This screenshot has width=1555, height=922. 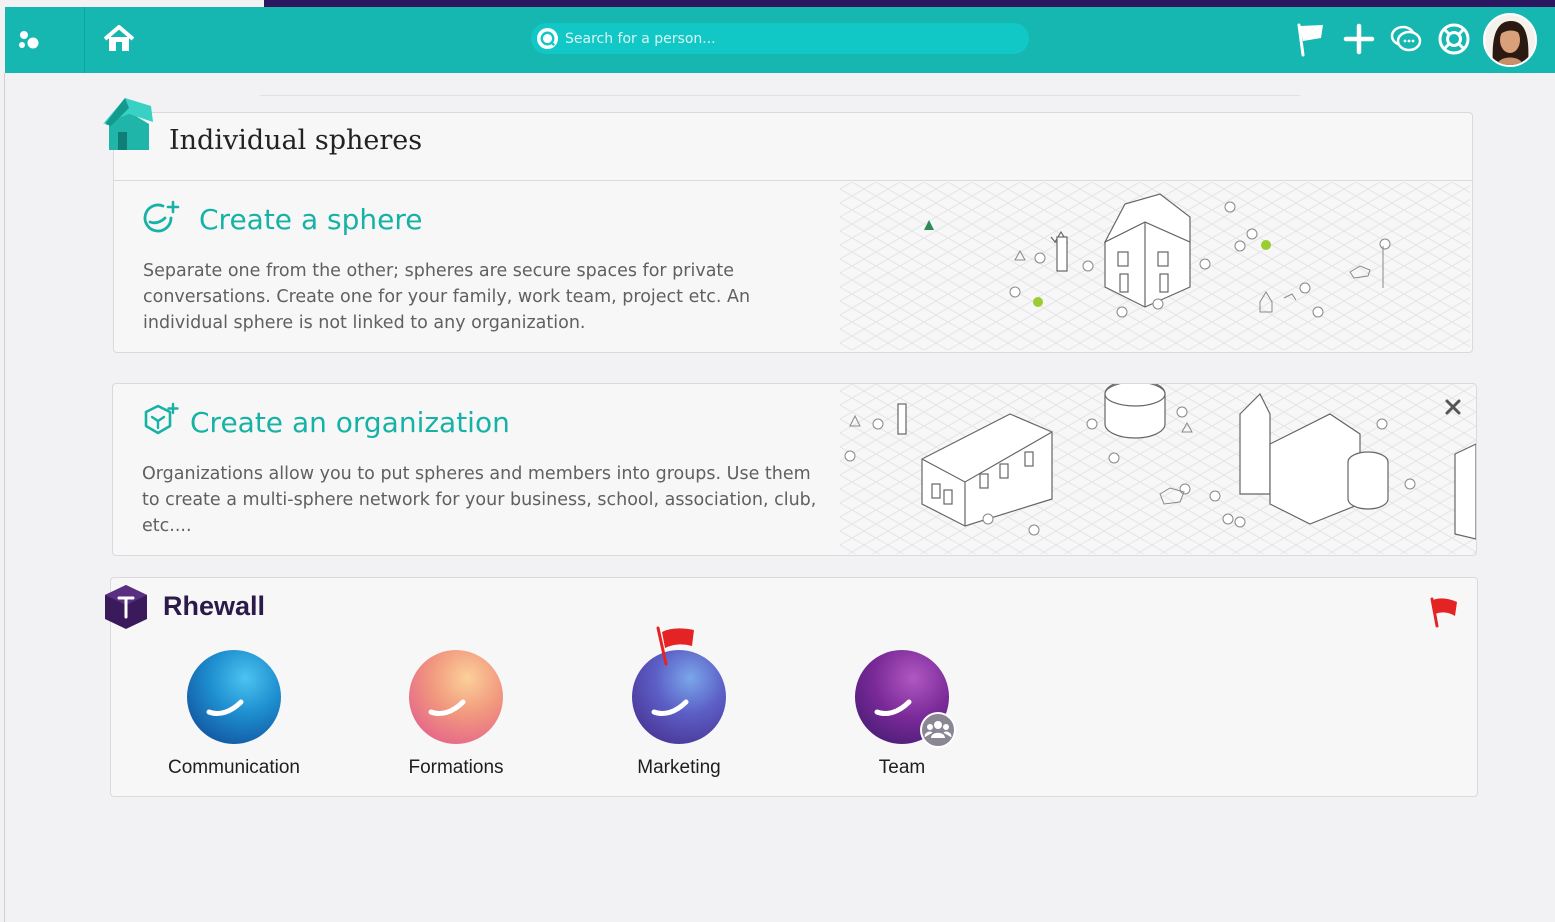 I want to click on sphere-formations: Formations, so click(x=456, y=714).